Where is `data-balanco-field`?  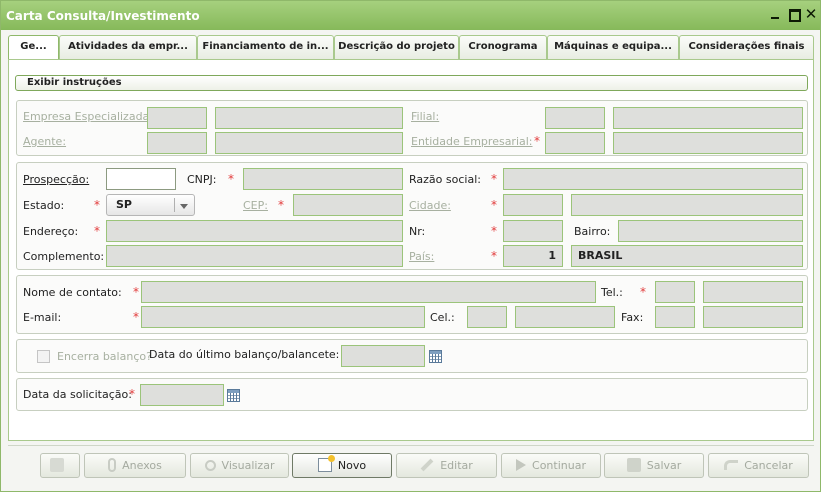
data-balanco-field is located at coordinates (383, 356).